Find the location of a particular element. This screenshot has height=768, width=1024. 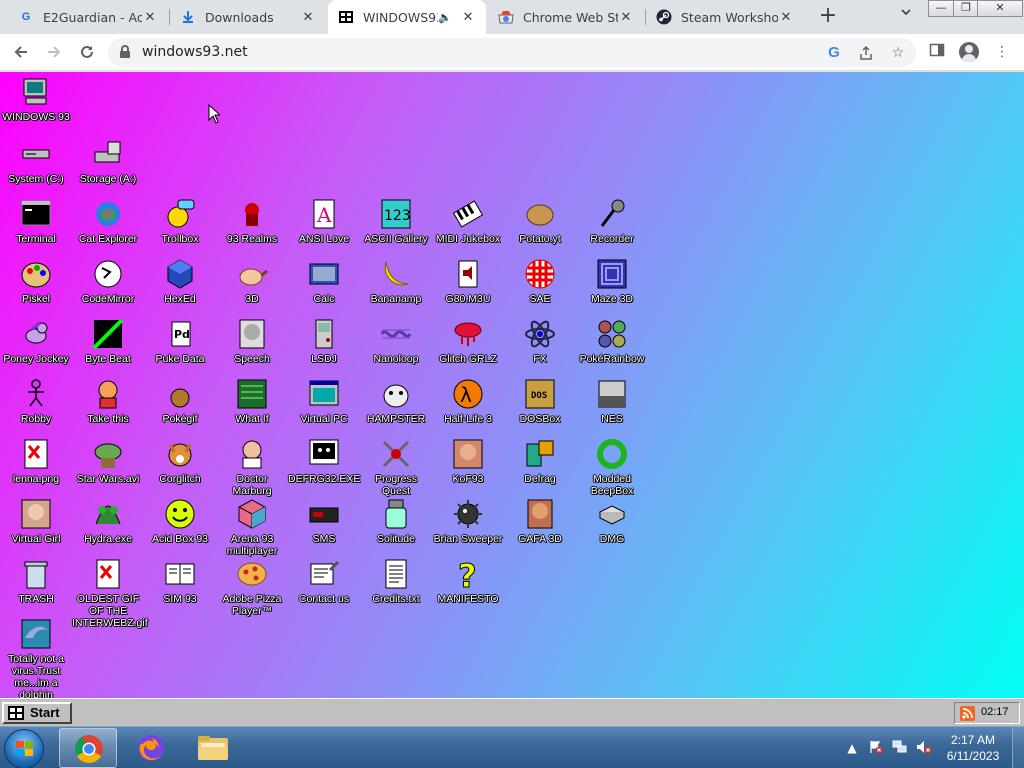

desktop-icon: lenna.png is located at coordinates (36, 461).